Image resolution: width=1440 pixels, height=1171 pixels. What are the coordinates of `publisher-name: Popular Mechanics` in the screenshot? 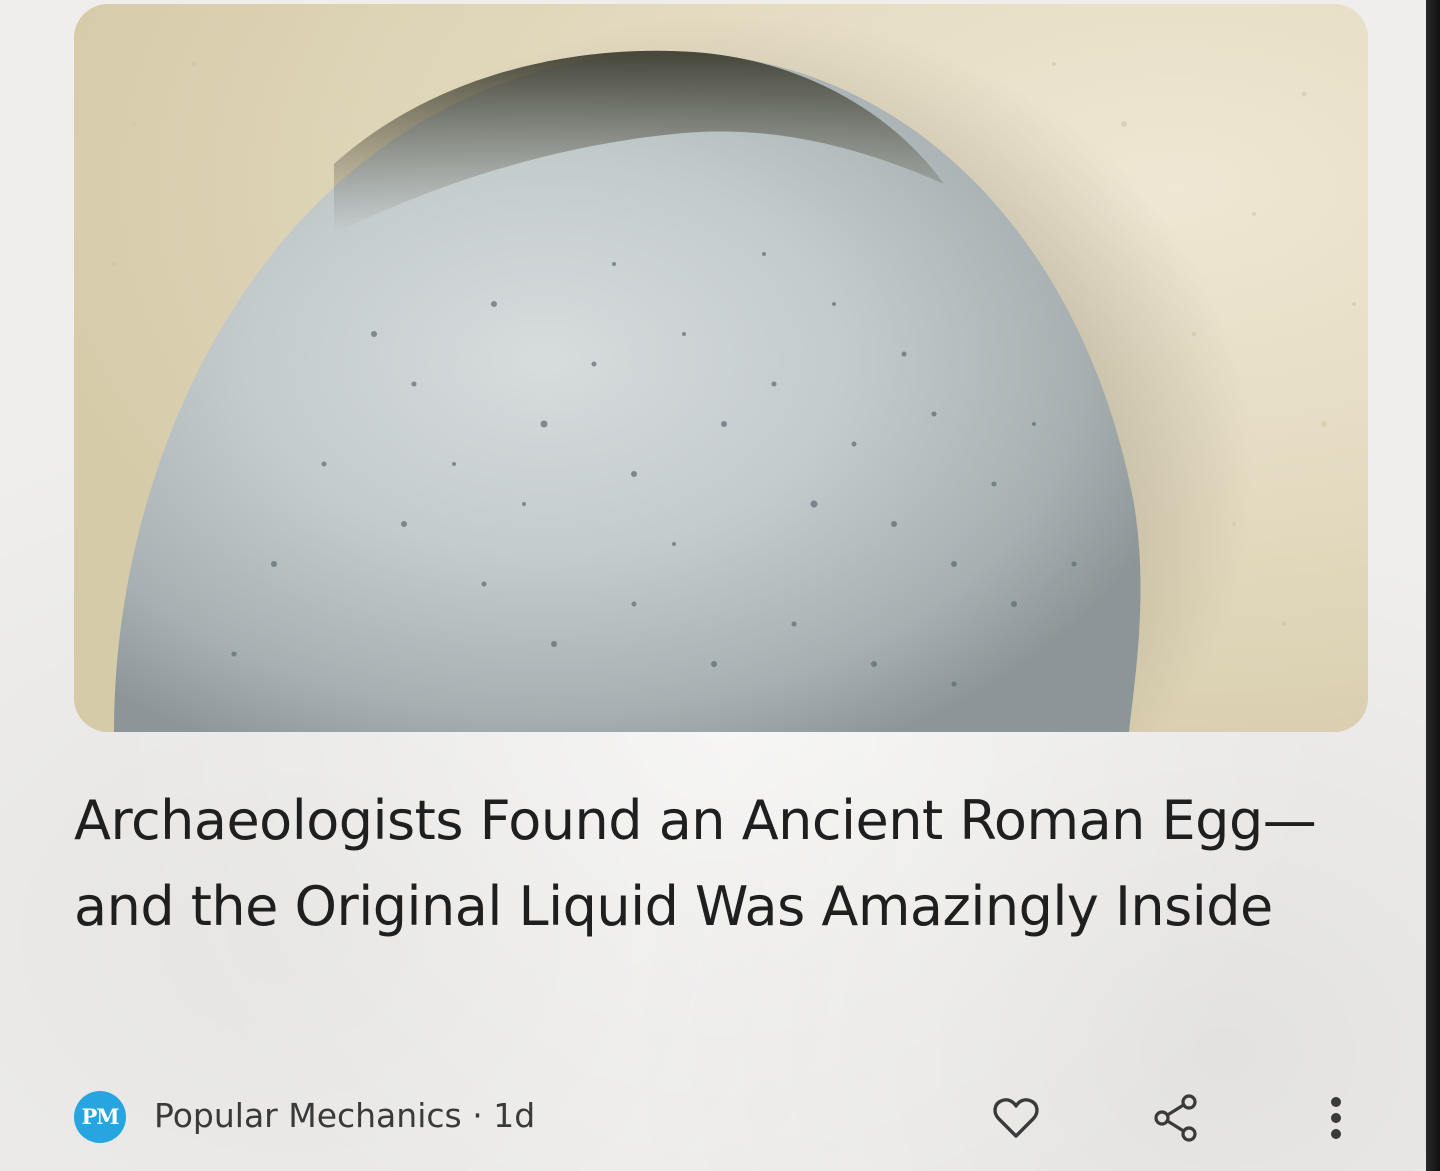 It's located at (308, 1115).